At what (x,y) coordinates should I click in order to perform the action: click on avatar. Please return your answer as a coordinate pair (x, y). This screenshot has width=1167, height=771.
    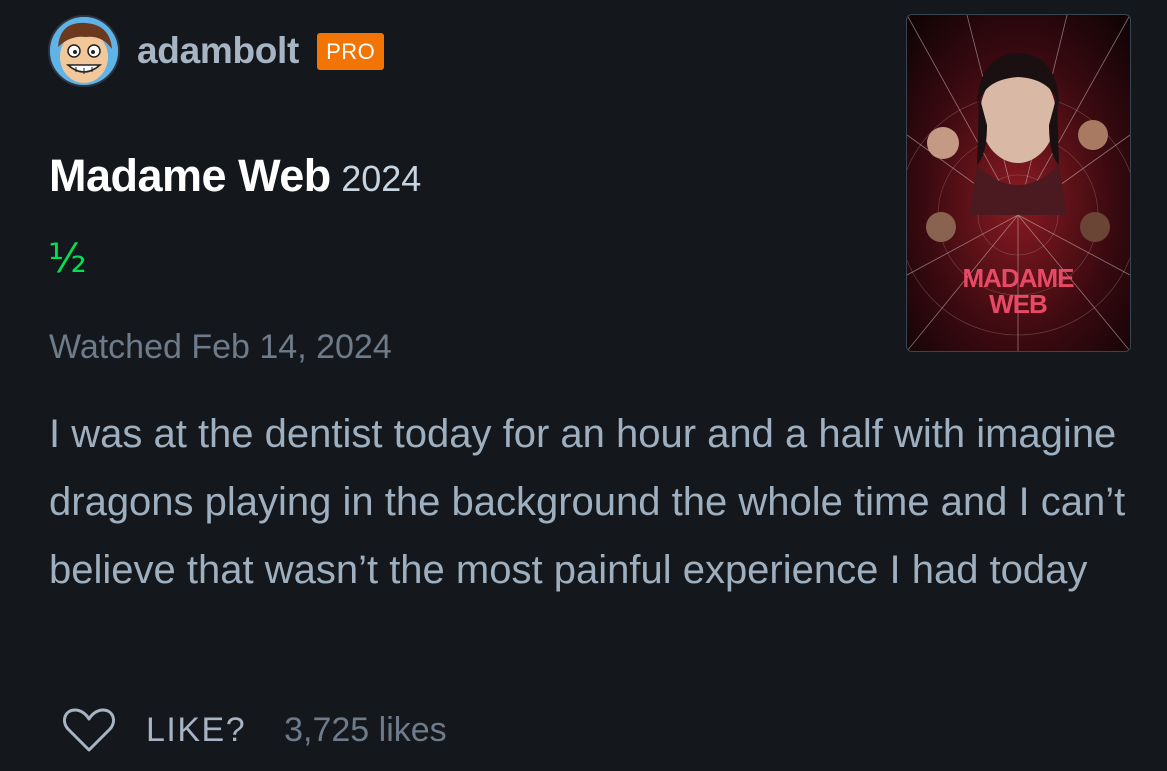
    Looking at the image, I should click on (84, 51).